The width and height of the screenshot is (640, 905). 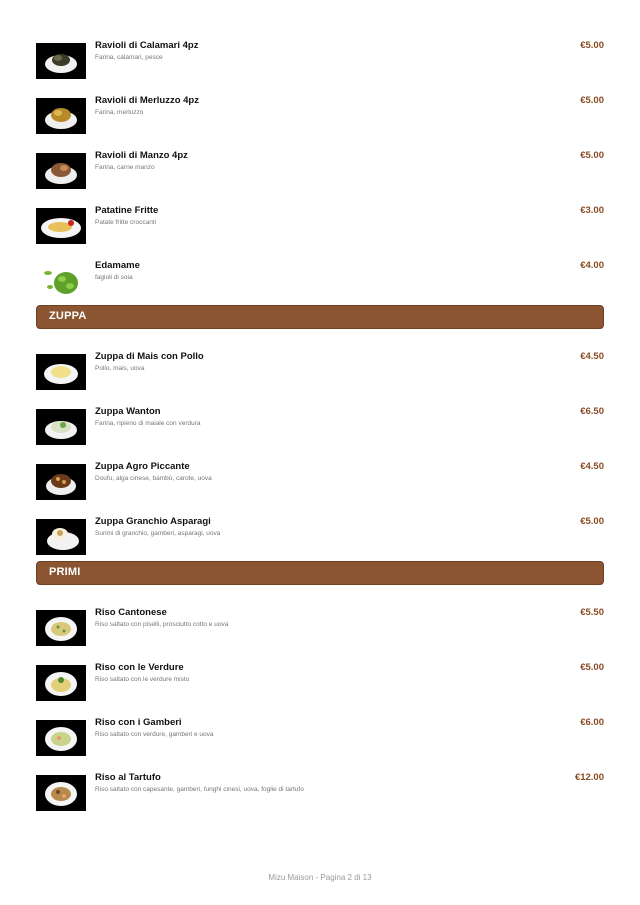 What do you see at coordinates (592, 265) in the screenshot?
I see `dish-price: €4.00` at bounding box center [592, 265].